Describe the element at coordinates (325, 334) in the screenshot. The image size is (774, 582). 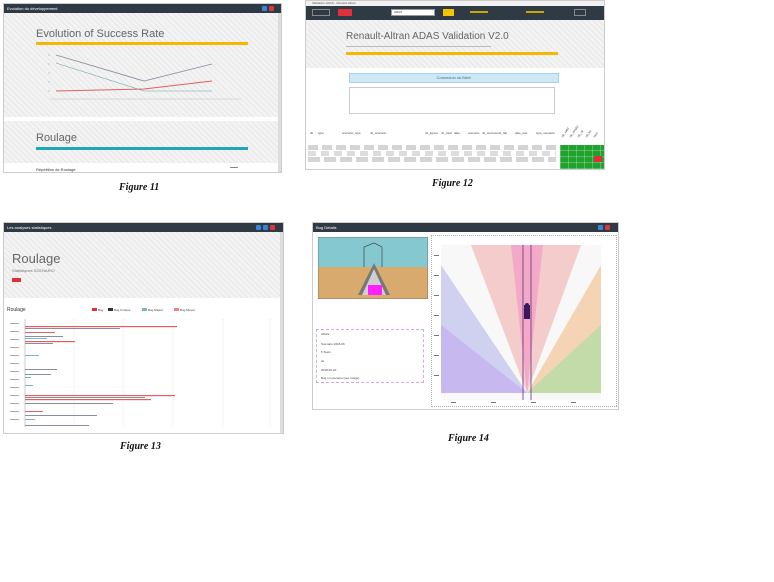
I see `info-line: ADAS` at that location.